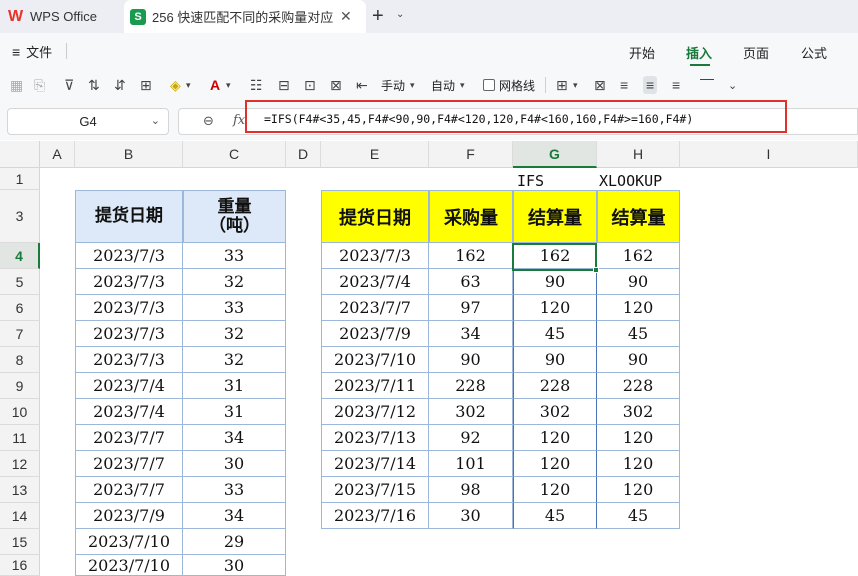  I want to click on table-cell-weight: 34, so click(234, 438).